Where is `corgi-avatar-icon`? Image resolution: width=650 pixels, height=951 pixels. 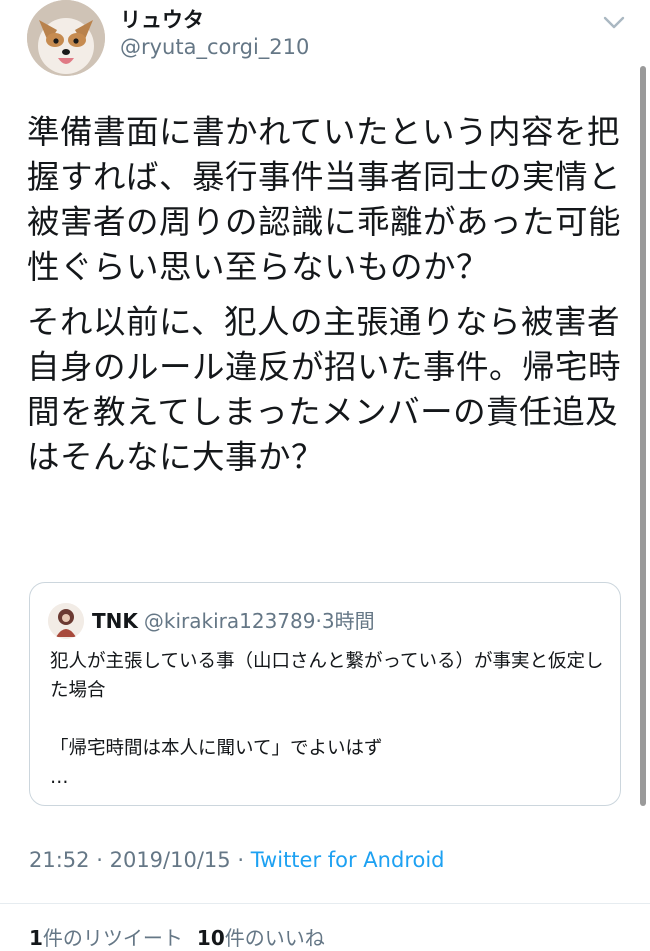 corgi-avatar-icon is located at coordinates (66, 38).